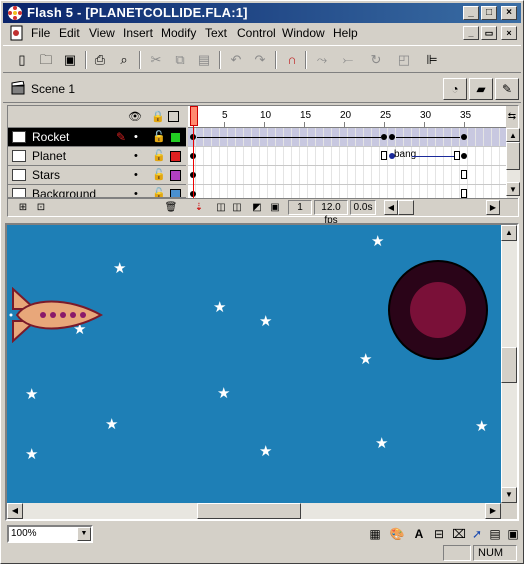  I want to click on zoom-control-button: ✎, so click(507, 89).